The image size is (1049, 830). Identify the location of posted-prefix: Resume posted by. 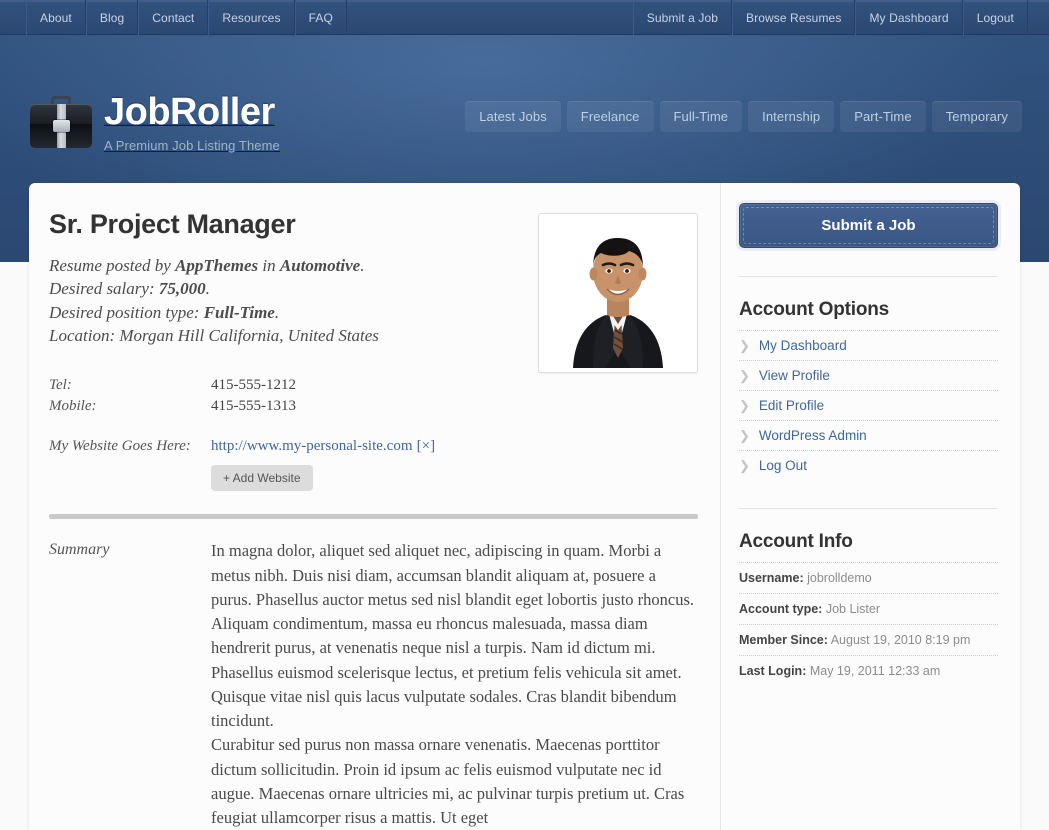
(112, 265).